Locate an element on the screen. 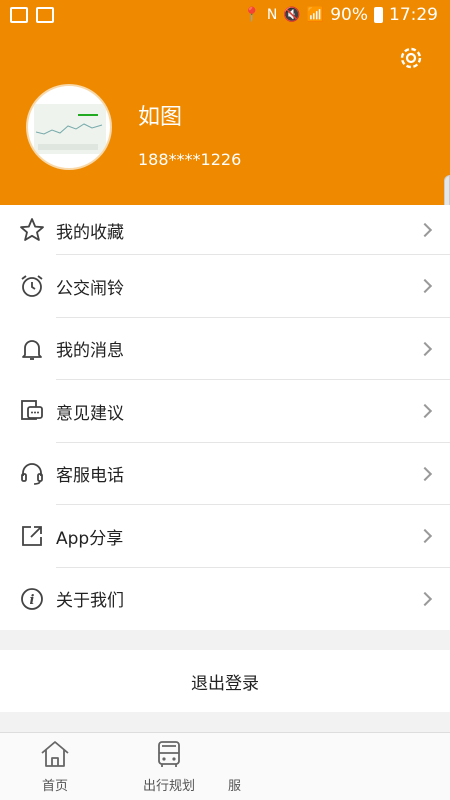 The height and width of the screenshot is (800, 450). logout-button: 退出登录 is located at coordinates (225, 681).